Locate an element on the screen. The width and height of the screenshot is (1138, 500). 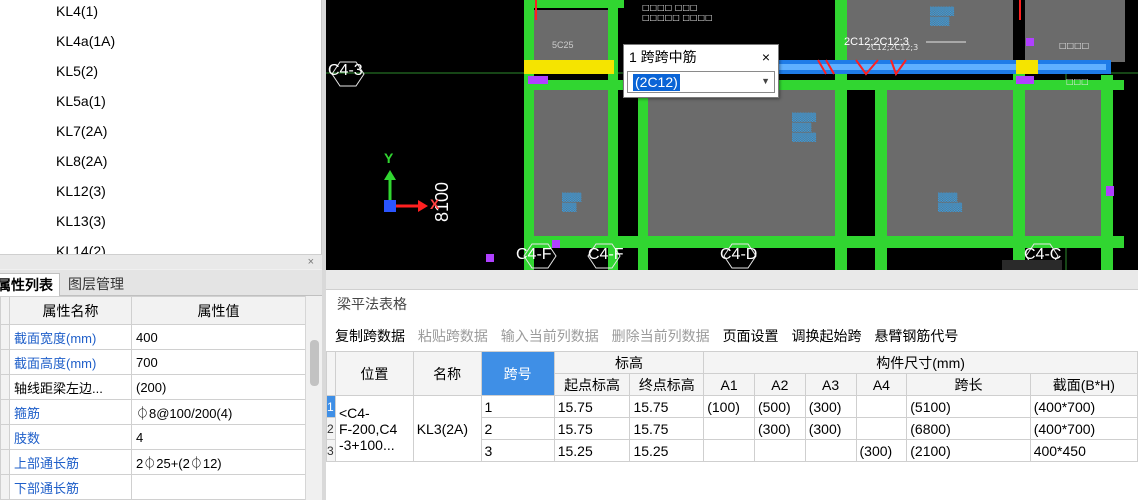
copy-span-button: 复制跨数据 is located at coordinates (370, 336).